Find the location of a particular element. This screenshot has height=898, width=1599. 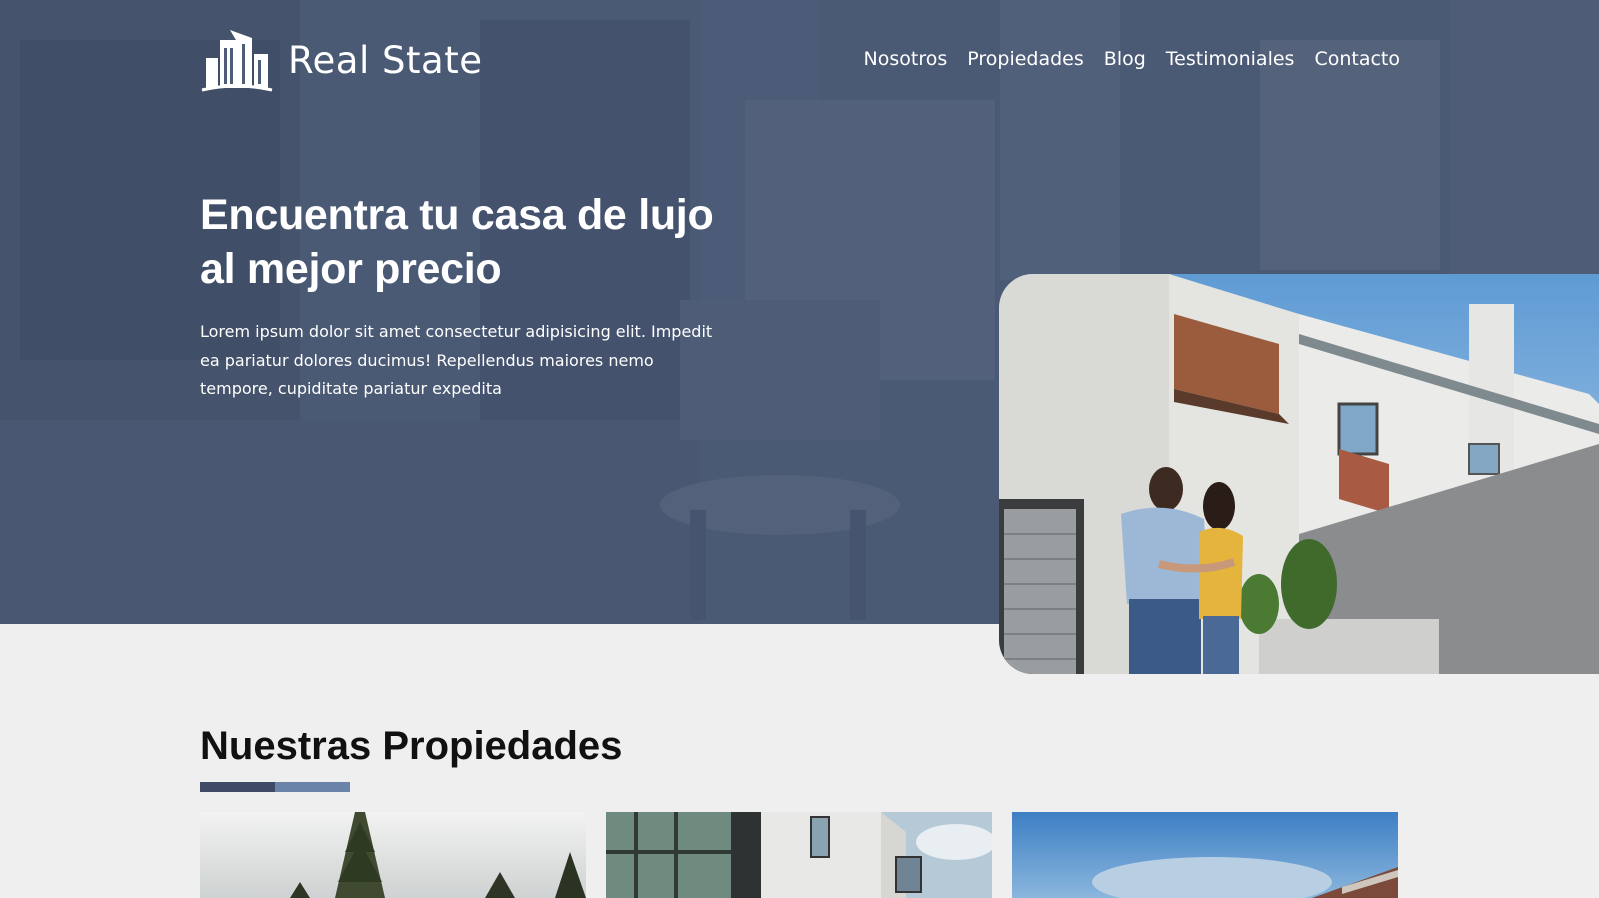

underline-dark is located at coordinates (237, 787).